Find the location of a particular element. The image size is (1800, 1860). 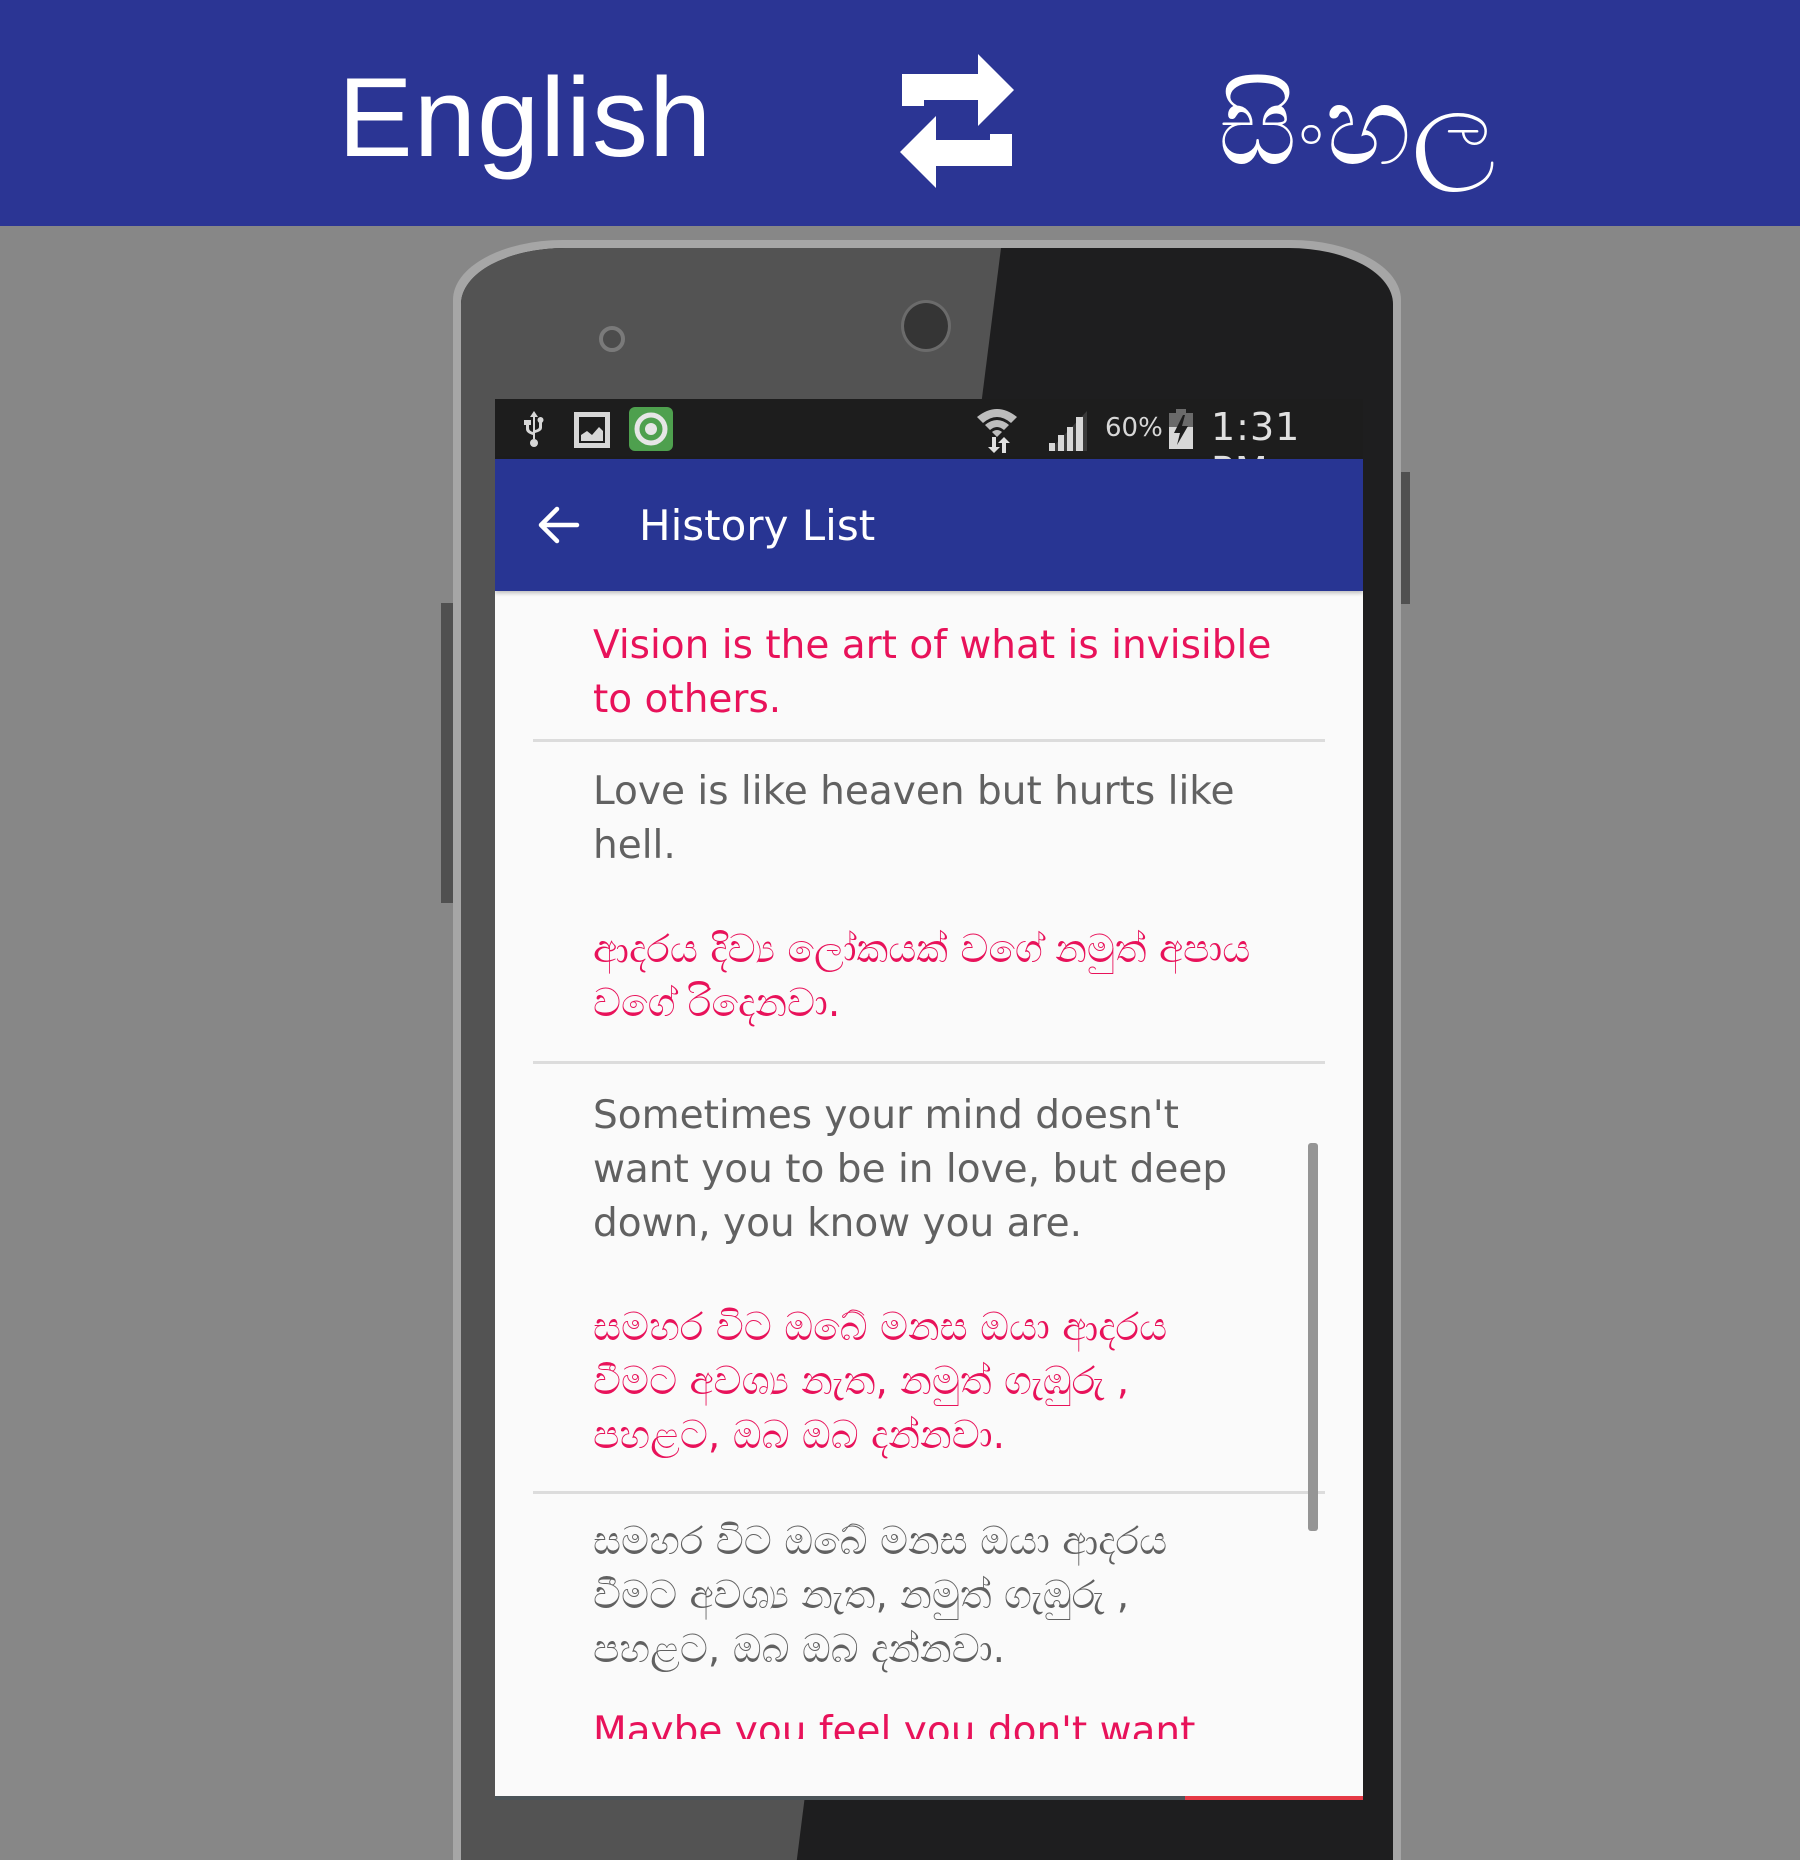

app-notification-icon is located at coordinates (651, 429).